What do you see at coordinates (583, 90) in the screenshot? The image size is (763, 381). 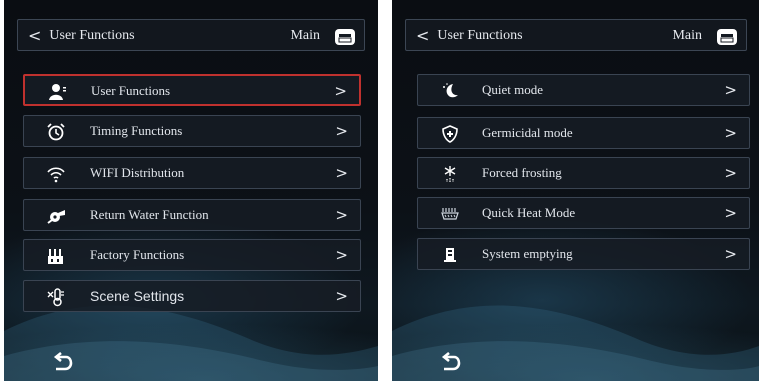 I see `menu-item-quiet-mode: Quiet mode >` at bounding box center [583, 90].